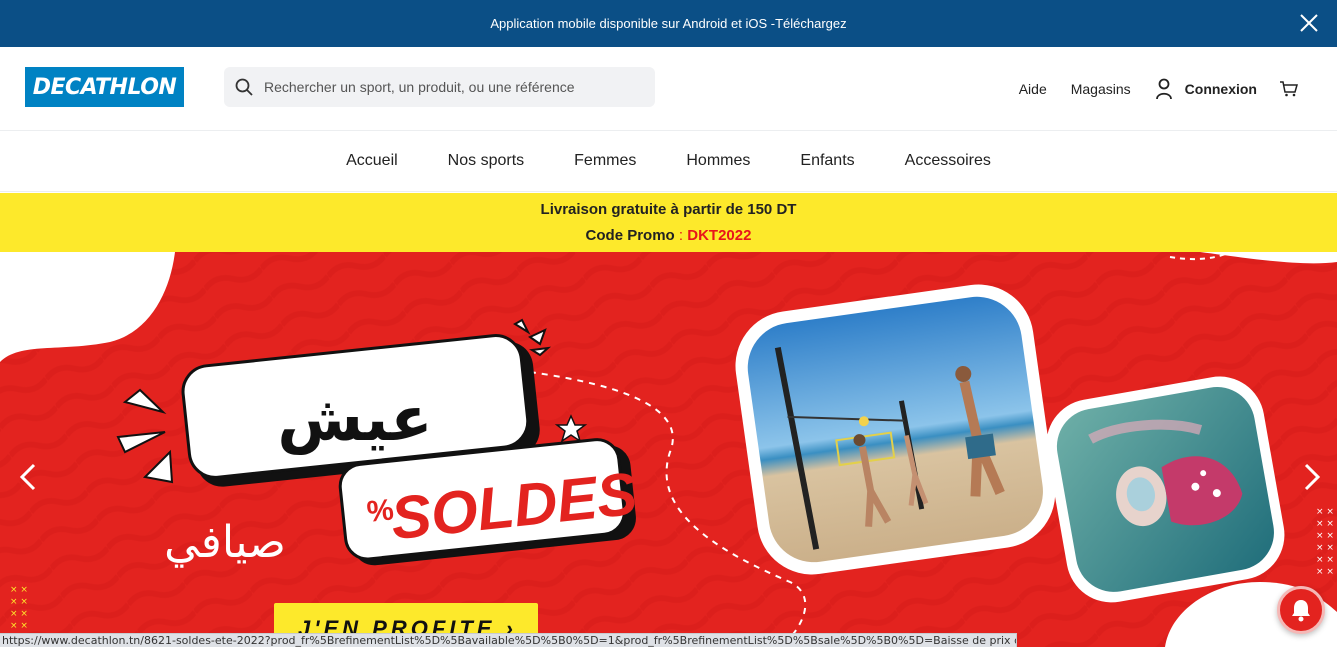 Image resolution: width=1337 pixels, height=647 pixels. I want to click on nav-item-femmes: Femmes, so click(605, 161).